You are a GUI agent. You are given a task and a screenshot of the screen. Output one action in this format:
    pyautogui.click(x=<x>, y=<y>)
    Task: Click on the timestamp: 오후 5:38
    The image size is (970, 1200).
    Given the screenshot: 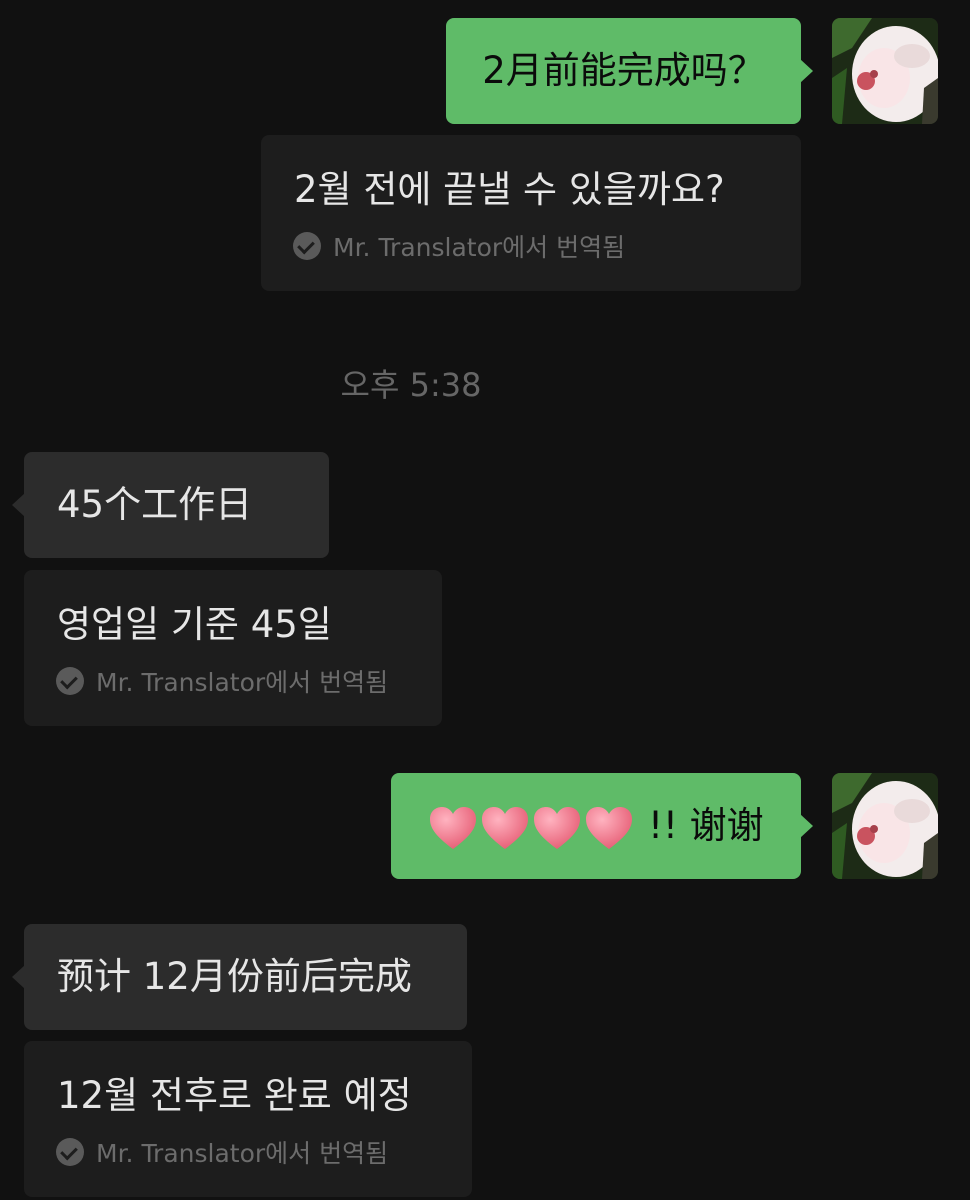 What is the action you would take?
    pyautogui.click(x=411, y=385)
    